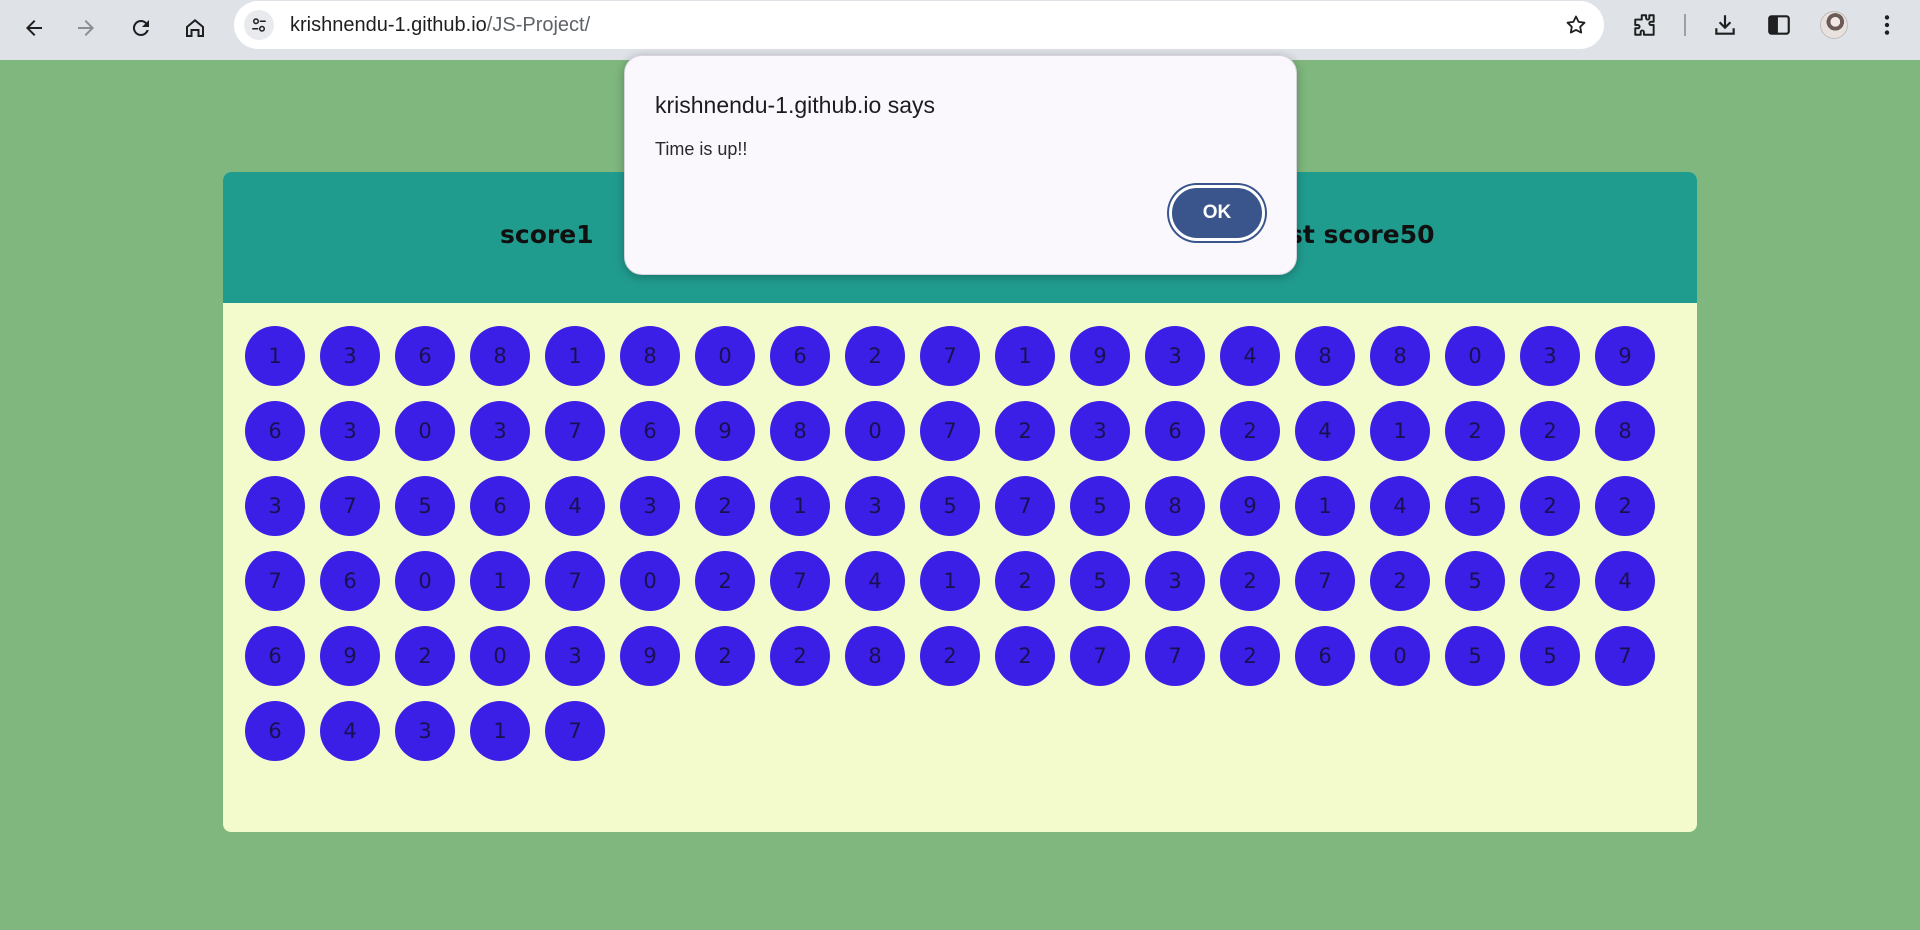 This screenshot has height=930, width=1920. What do you see at coordinates (259, 25) in the screenshot?
I see `site-info-button` at bounding box center [259, 25].